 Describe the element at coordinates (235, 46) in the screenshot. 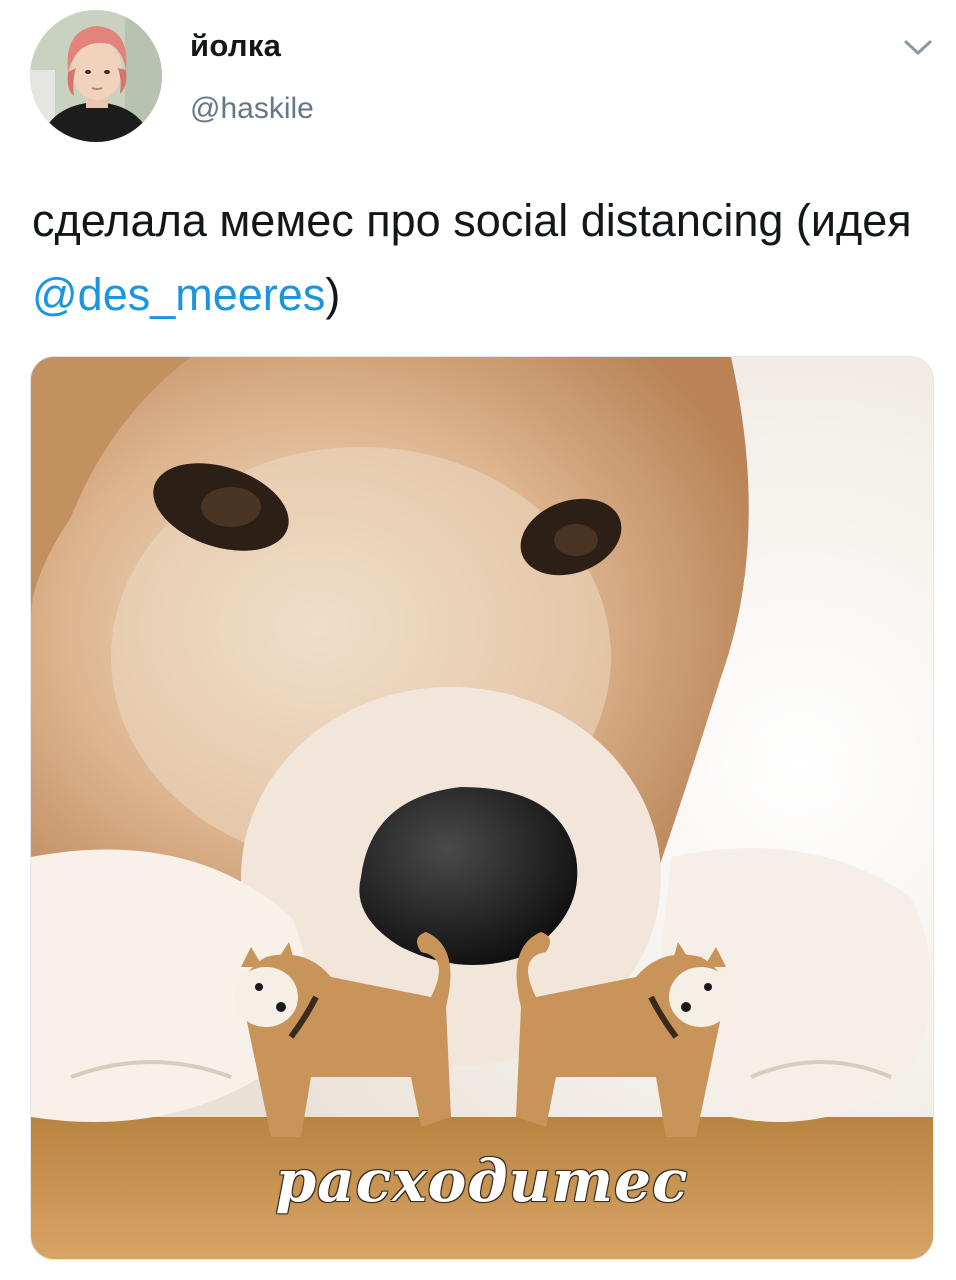

I see `author-display-name: йолка` at that location.